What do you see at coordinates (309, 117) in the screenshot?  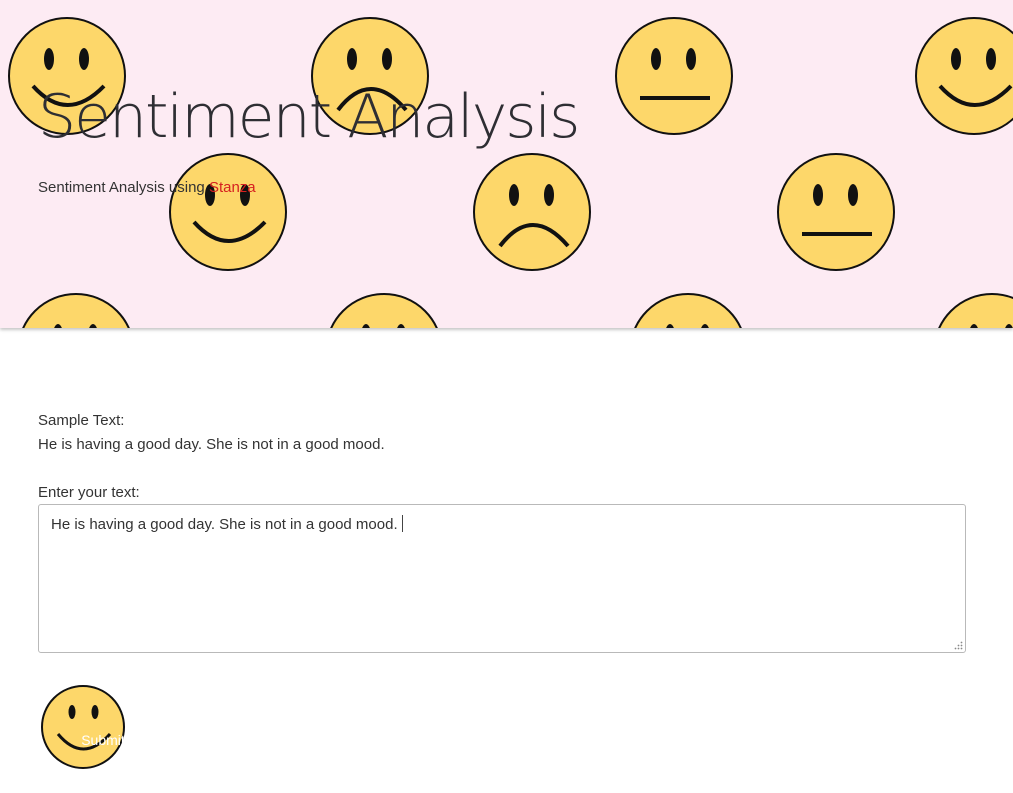 I see `page-title: Sentiment Analysis` at bounding box center [309, 117].